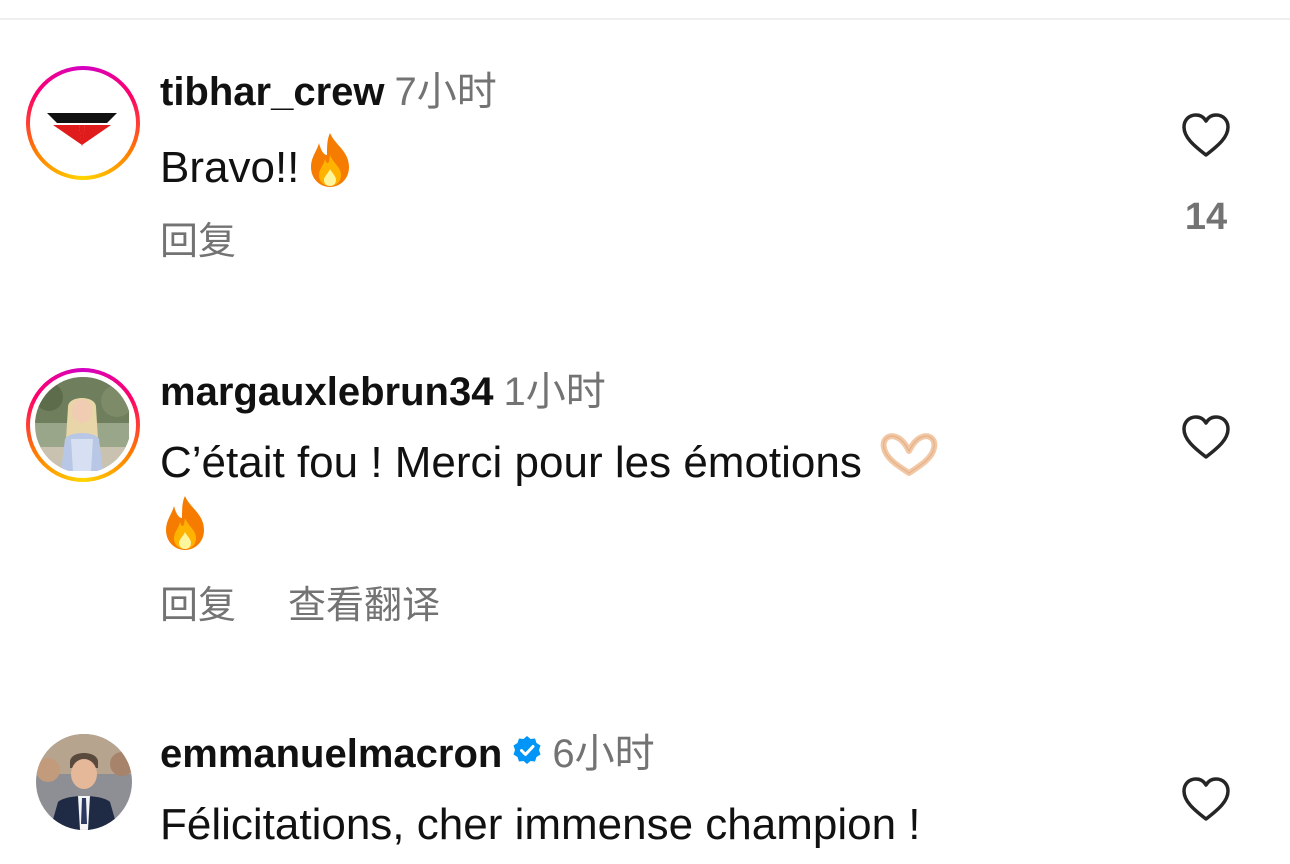 Image resolution: width=1290 pixels, height=864 pixels. I want to click on comment-username: tibhar_crew, so click(272, 92).